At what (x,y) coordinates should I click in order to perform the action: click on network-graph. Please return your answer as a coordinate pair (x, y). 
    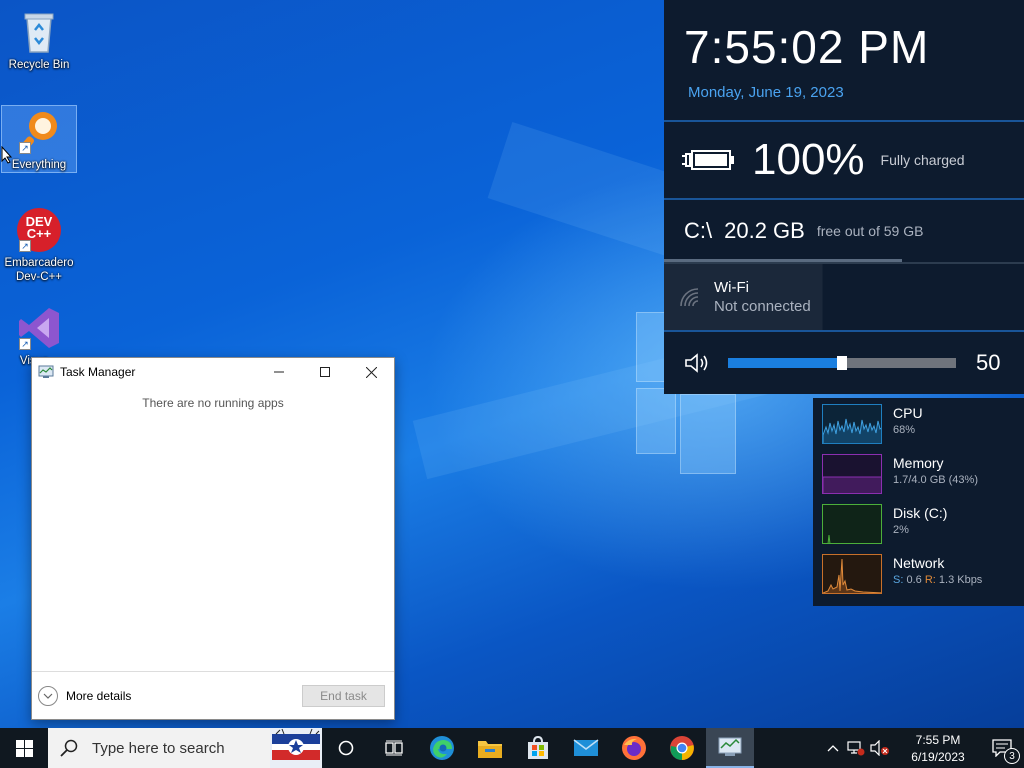
    Looking at the image, I should click on (852, 574).